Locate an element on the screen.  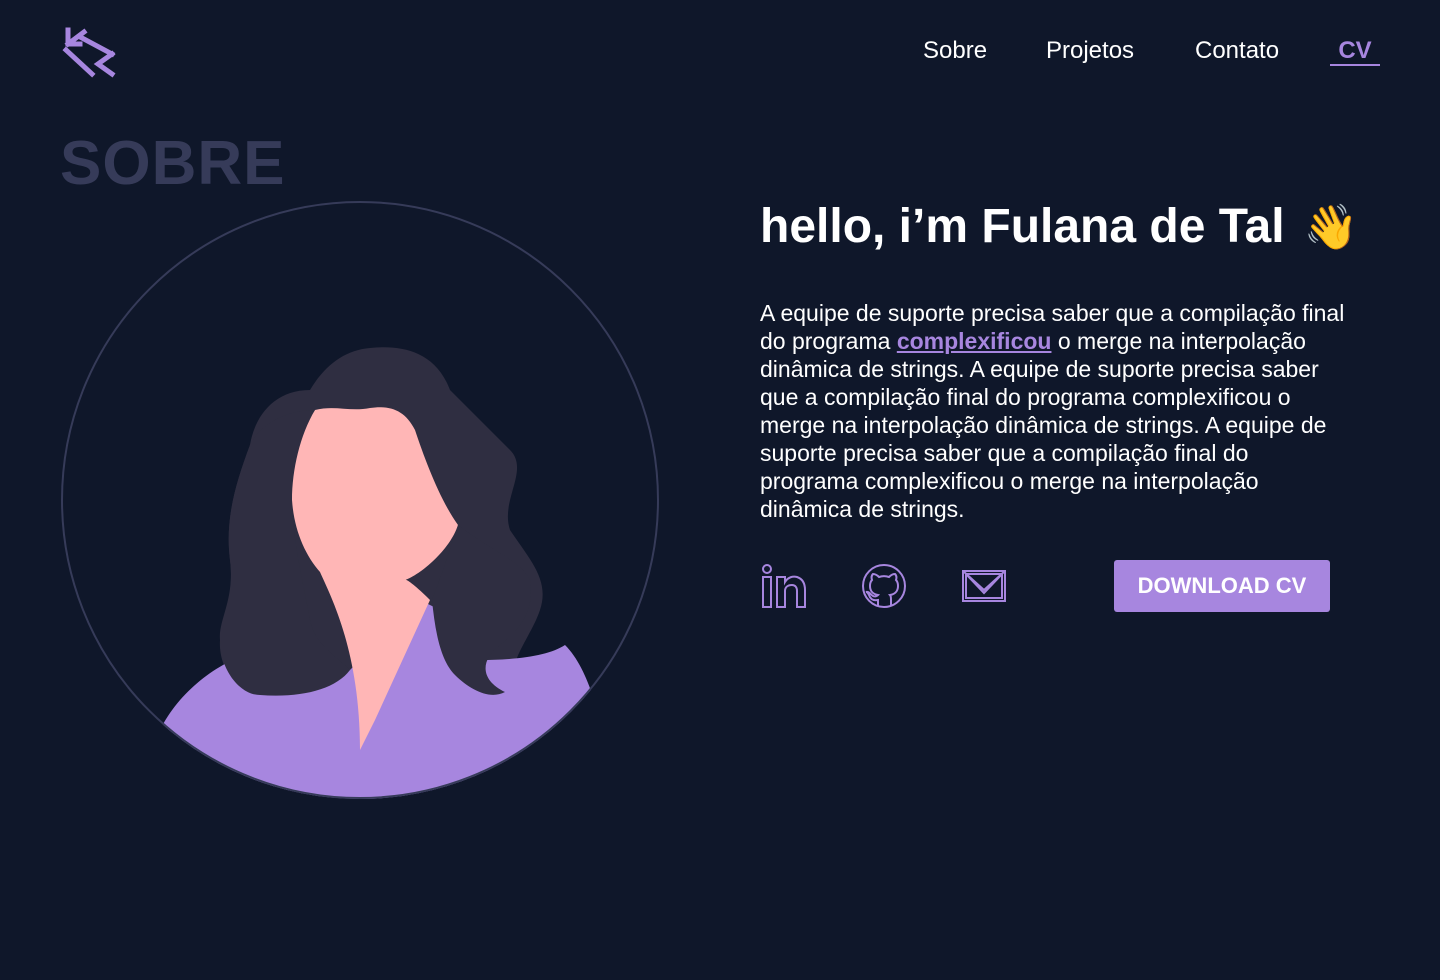
nav-sobre: Sobre is located at coordinates (955, 51).